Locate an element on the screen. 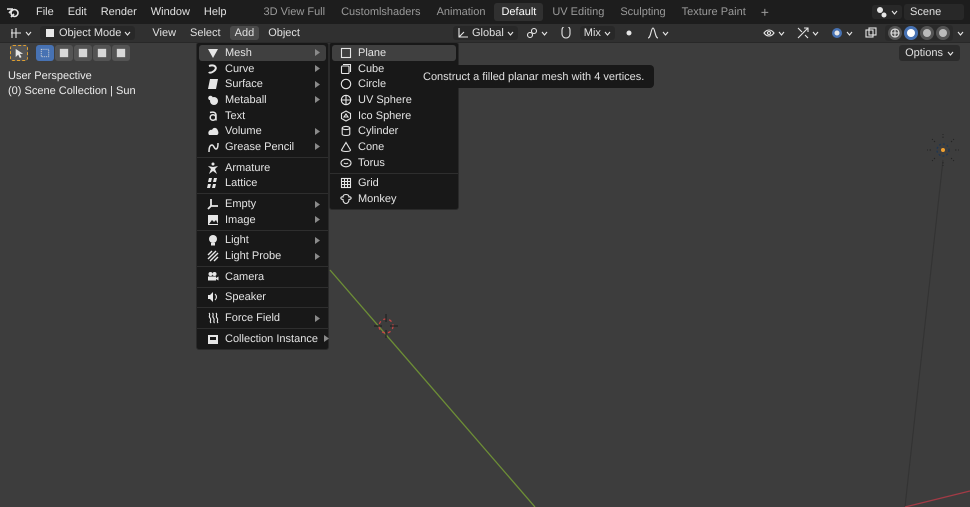 This screenshot has width=970, height=507. workspace-tab: Customlshaders is located at coordinates (381, 12).